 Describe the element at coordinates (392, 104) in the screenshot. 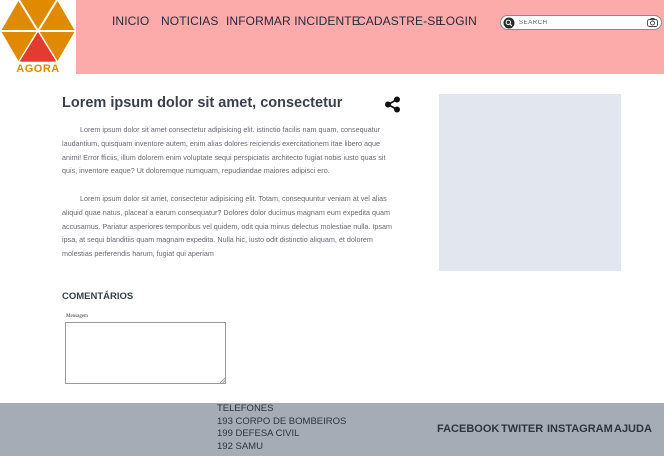

I see `share-icon` at that location.